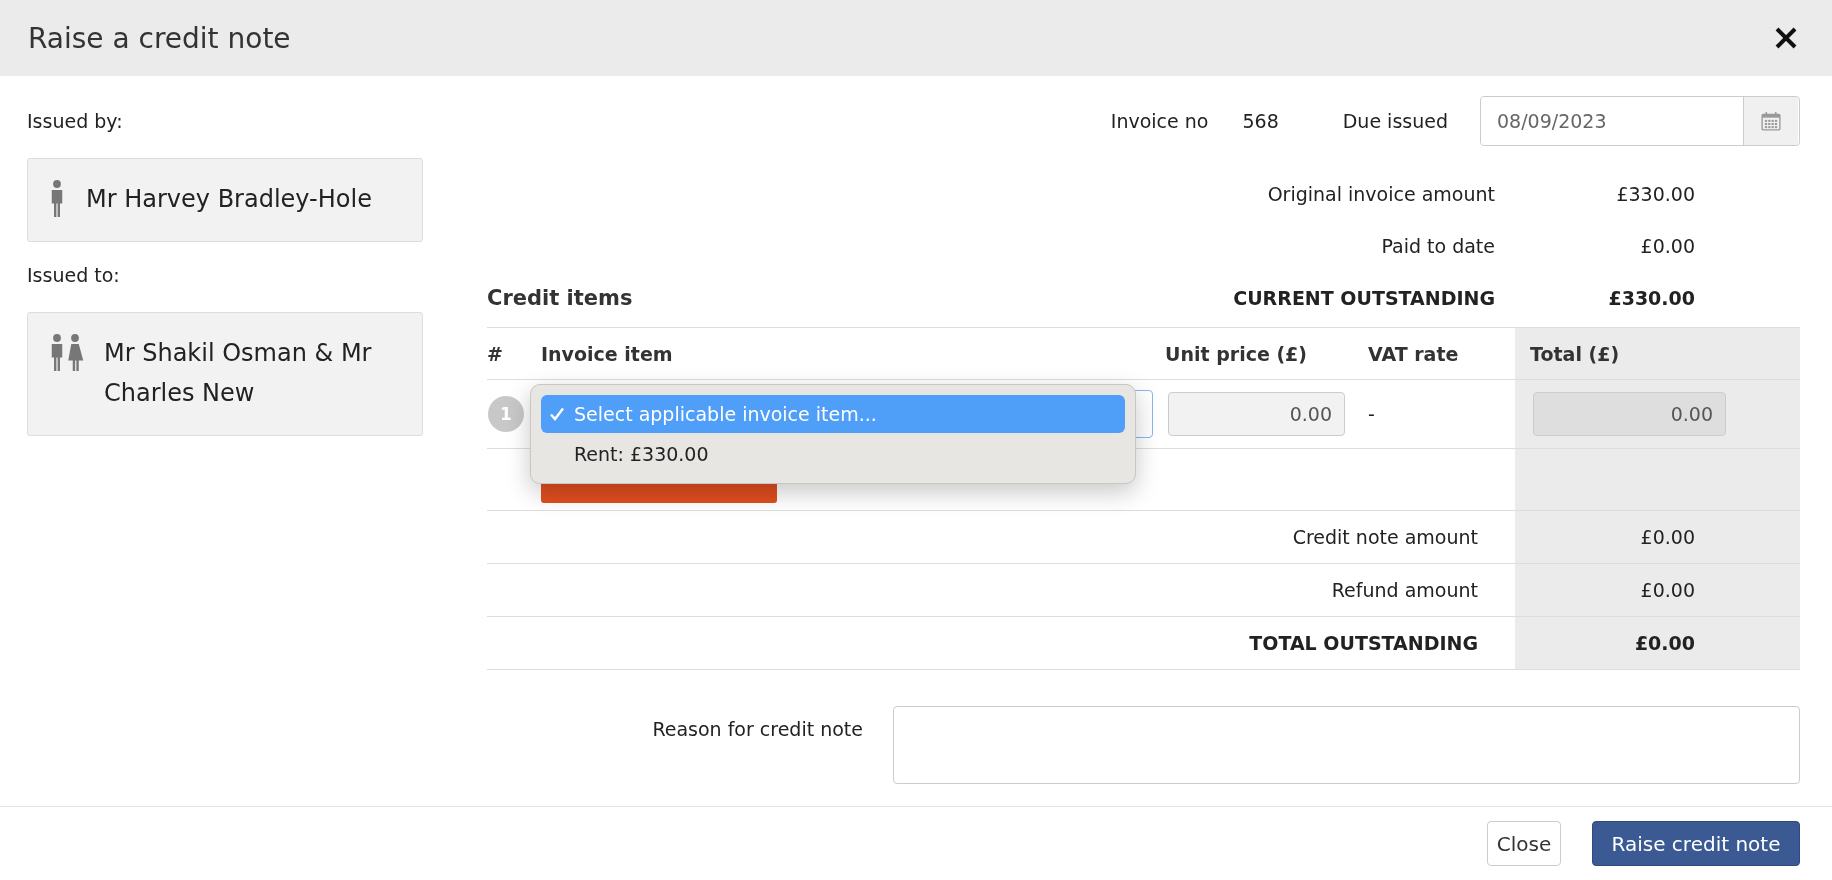 This screenshot has height=880, width=1832. What do you see at coordinates (1260, 121) in the screenshot?
I see `invoice-number: 568` at bounding box center [1260, 121].